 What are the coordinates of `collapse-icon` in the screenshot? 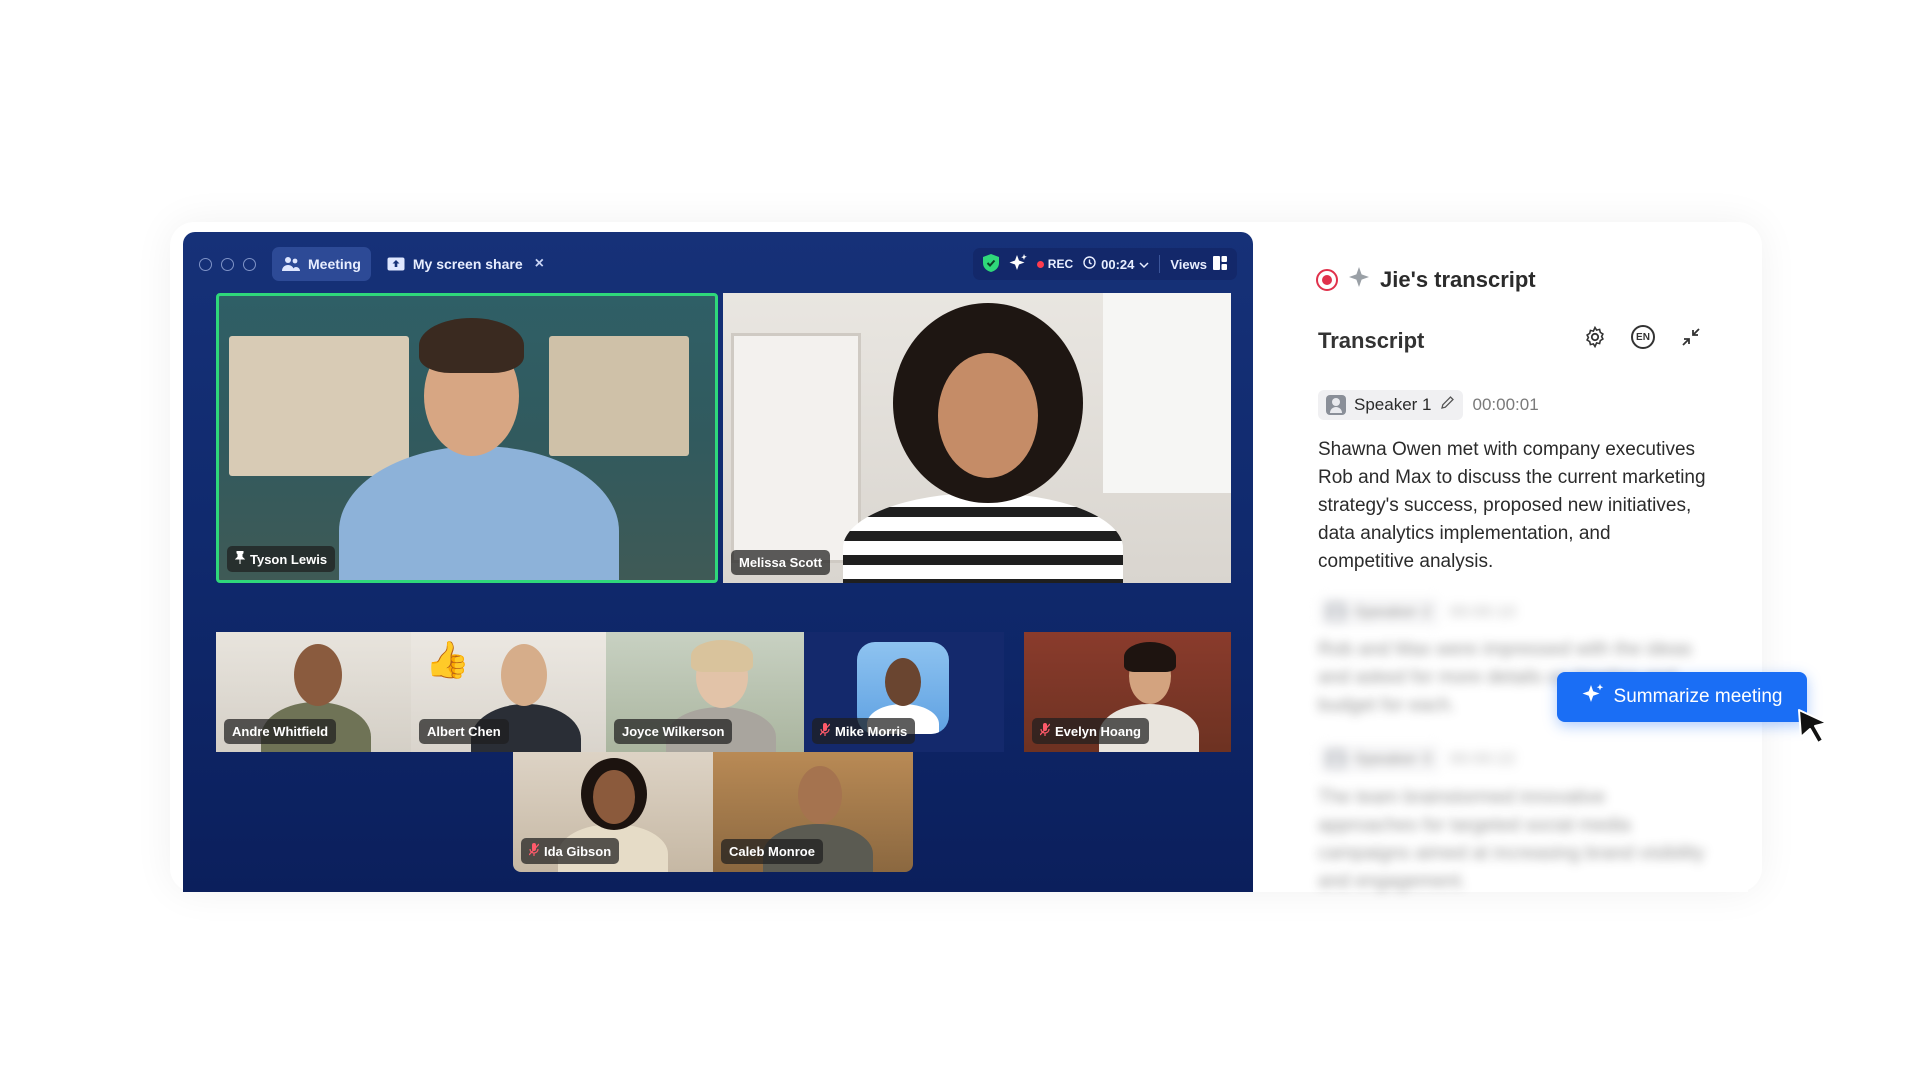 It's located at (1691, 337).